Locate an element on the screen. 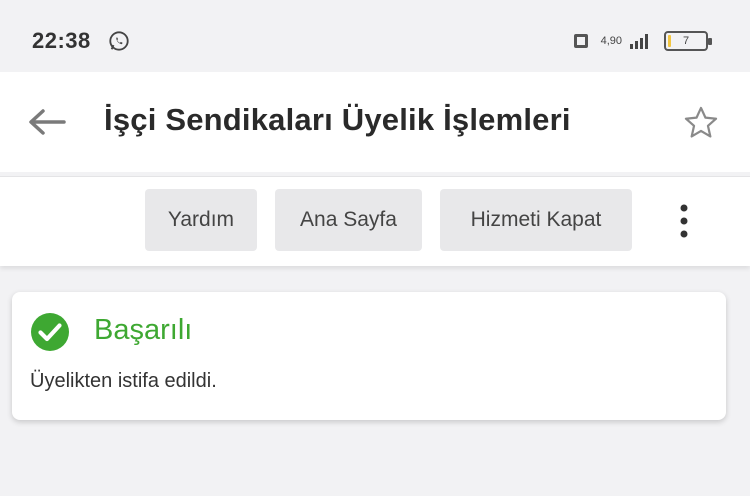 Image resolution: width=750 pixels, height=496 pixels. back-button is located at coordinates (46, 122).